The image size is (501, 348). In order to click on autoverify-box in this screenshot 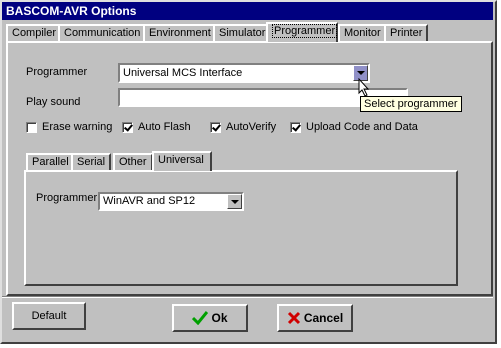, I will do `click(215, 127)`.